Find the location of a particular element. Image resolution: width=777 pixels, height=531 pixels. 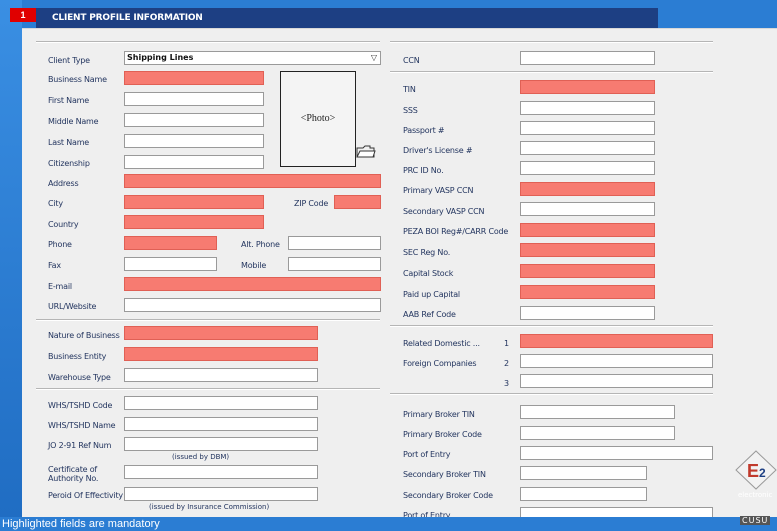

warehouse-type-label: Warehouse Type is located at coordinates (79, 377).